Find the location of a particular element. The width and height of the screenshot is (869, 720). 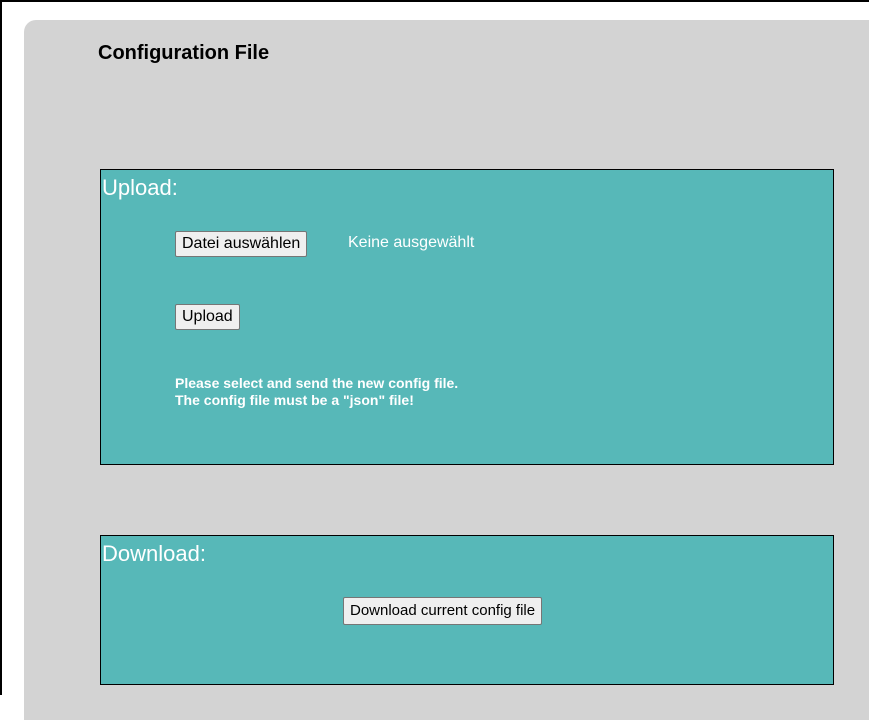

page-title: Configuration File is located at coordinates (184, 53).